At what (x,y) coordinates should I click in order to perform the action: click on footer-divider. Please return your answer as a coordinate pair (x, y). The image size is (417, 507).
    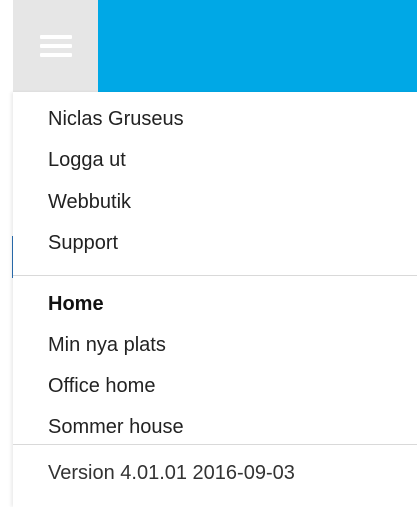
    Looking at the image, I should click on (215, 444).